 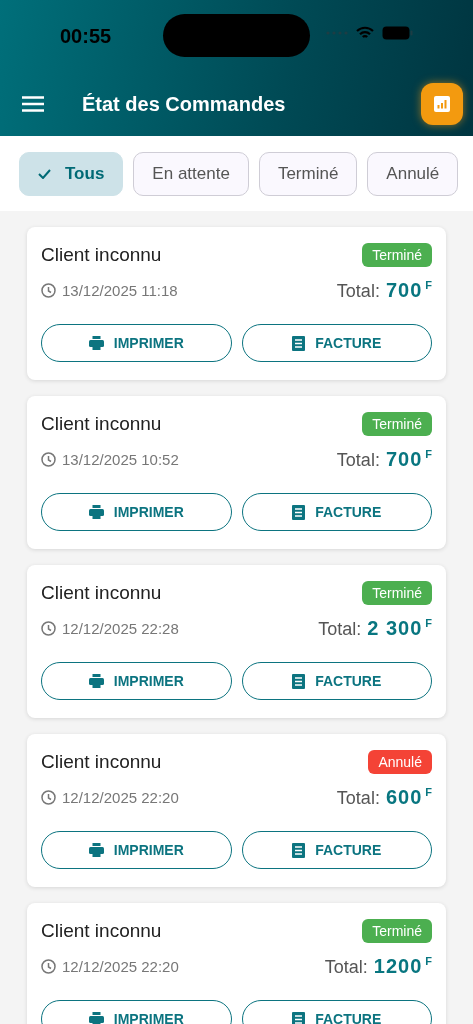 I want to click on wifi-icon, so click(x=365, y=33).